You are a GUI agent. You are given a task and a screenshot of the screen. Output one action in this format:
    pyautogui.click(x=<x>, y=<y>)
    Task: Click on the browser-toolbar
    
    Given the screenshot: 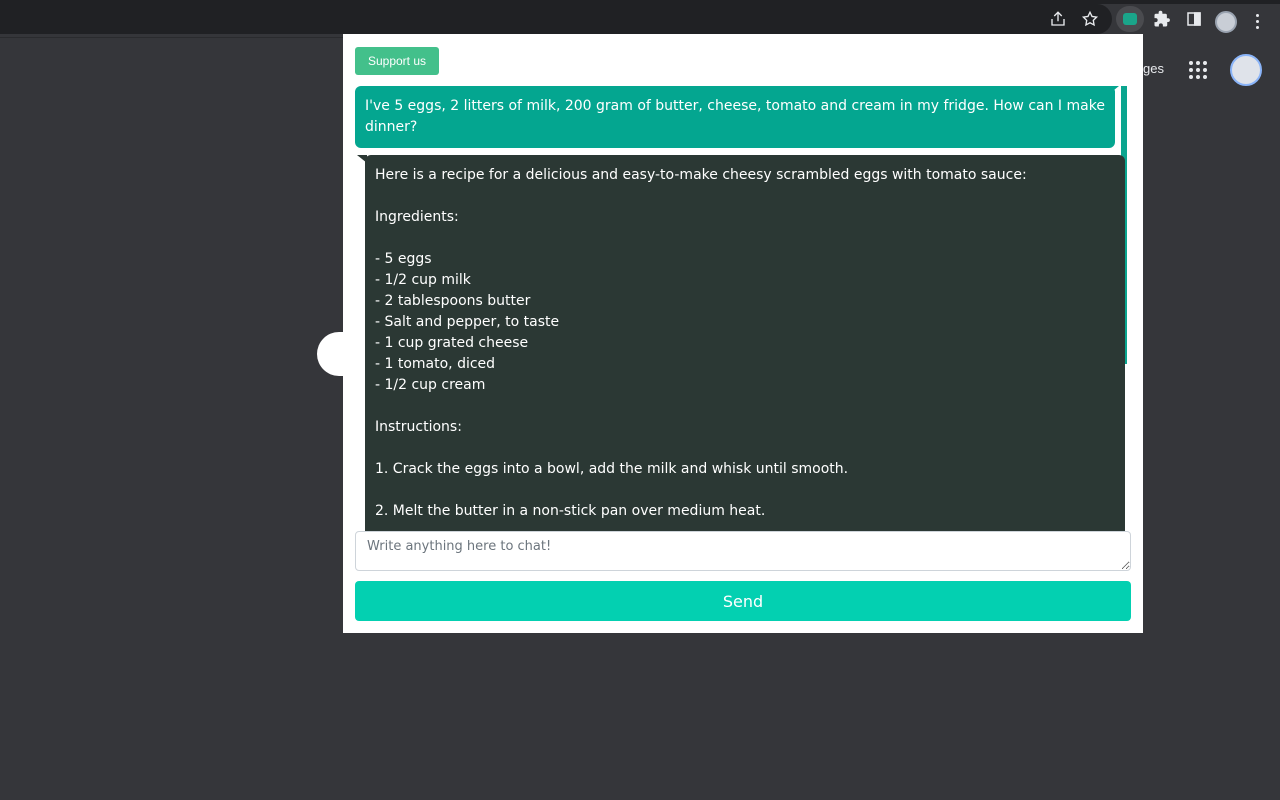 What is the action you would take?
    pyautogui.click(x=640, y=19)
    